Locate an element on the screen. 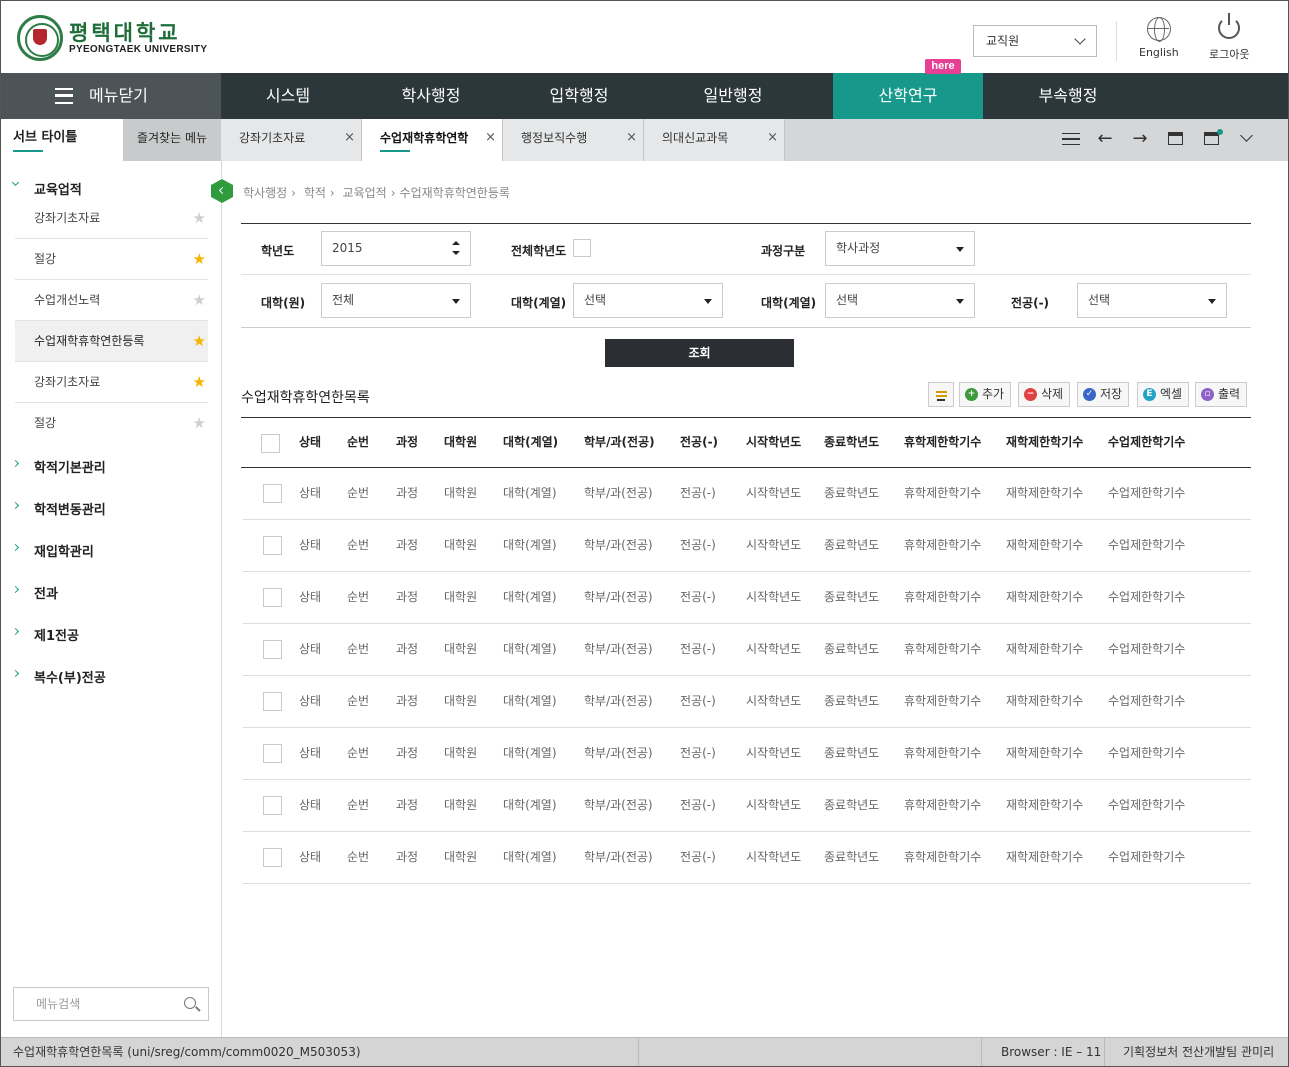 The height and width of the screenshot is (1067, 1289). excel-button: E 엑셀 is located at coordinates (1163, 394).